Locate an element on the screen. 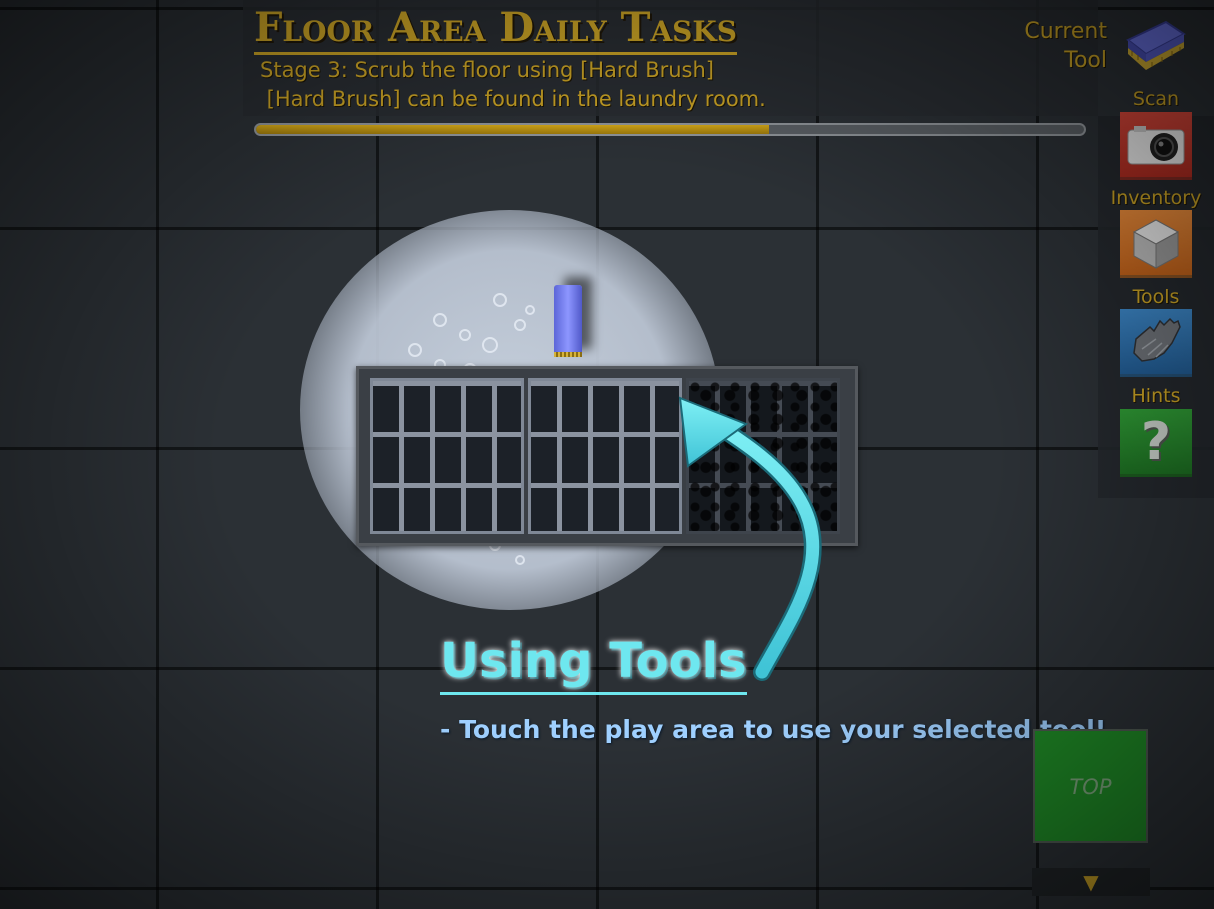  top-view-button: TOP is located at coordinates (1090, 786).